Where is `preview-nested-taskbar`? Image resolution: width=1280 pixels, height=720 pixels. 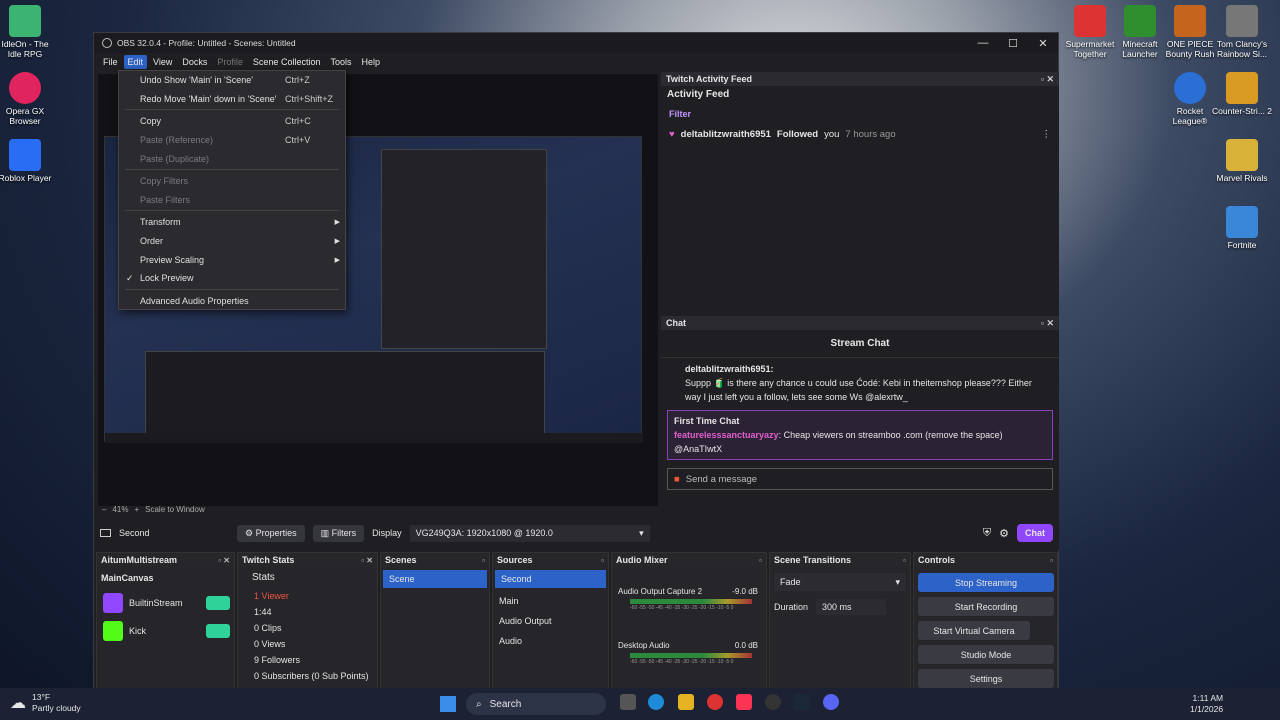
preview-nested-taskbar is located at coordinates (374, 438).